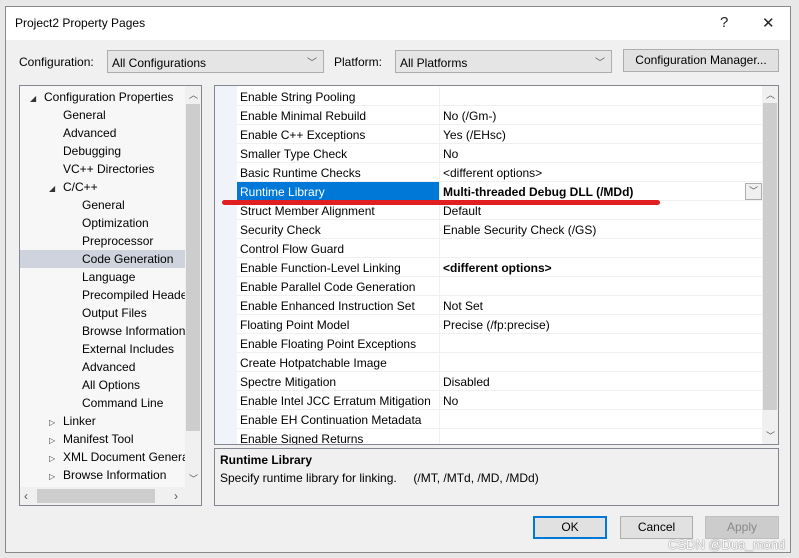 This screenshot has width=799, height=558. What do you see at coordinates (98, 439) in the screenshot?
I see `tree-item-label: Manifest Tool` at bounding box center [98, 439].